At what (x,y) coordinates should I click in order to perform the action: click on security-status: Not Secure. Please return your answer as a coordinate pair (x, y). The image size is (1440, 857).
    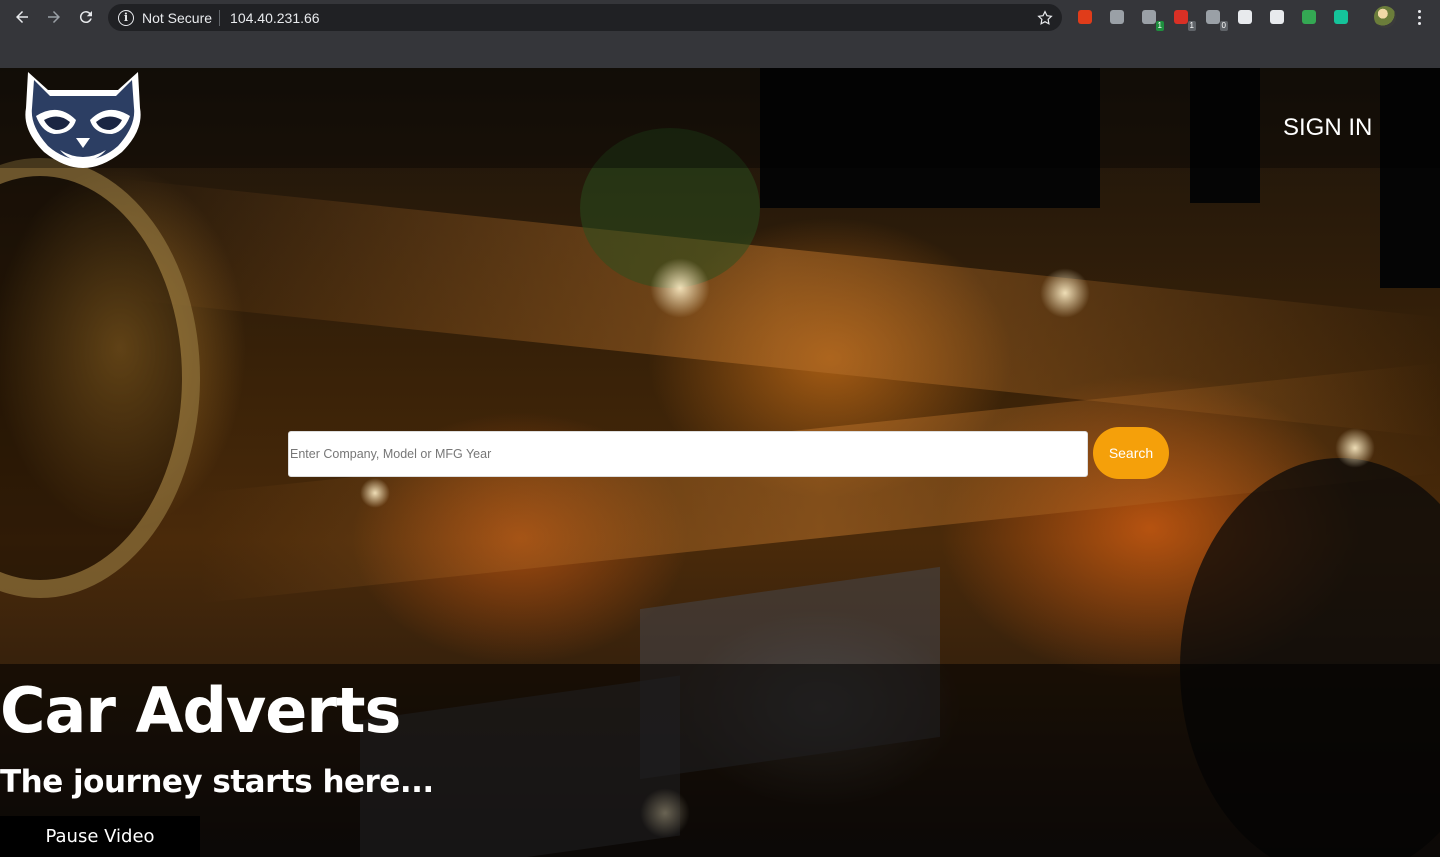
    Looking at the image, I should click on (177, 17).